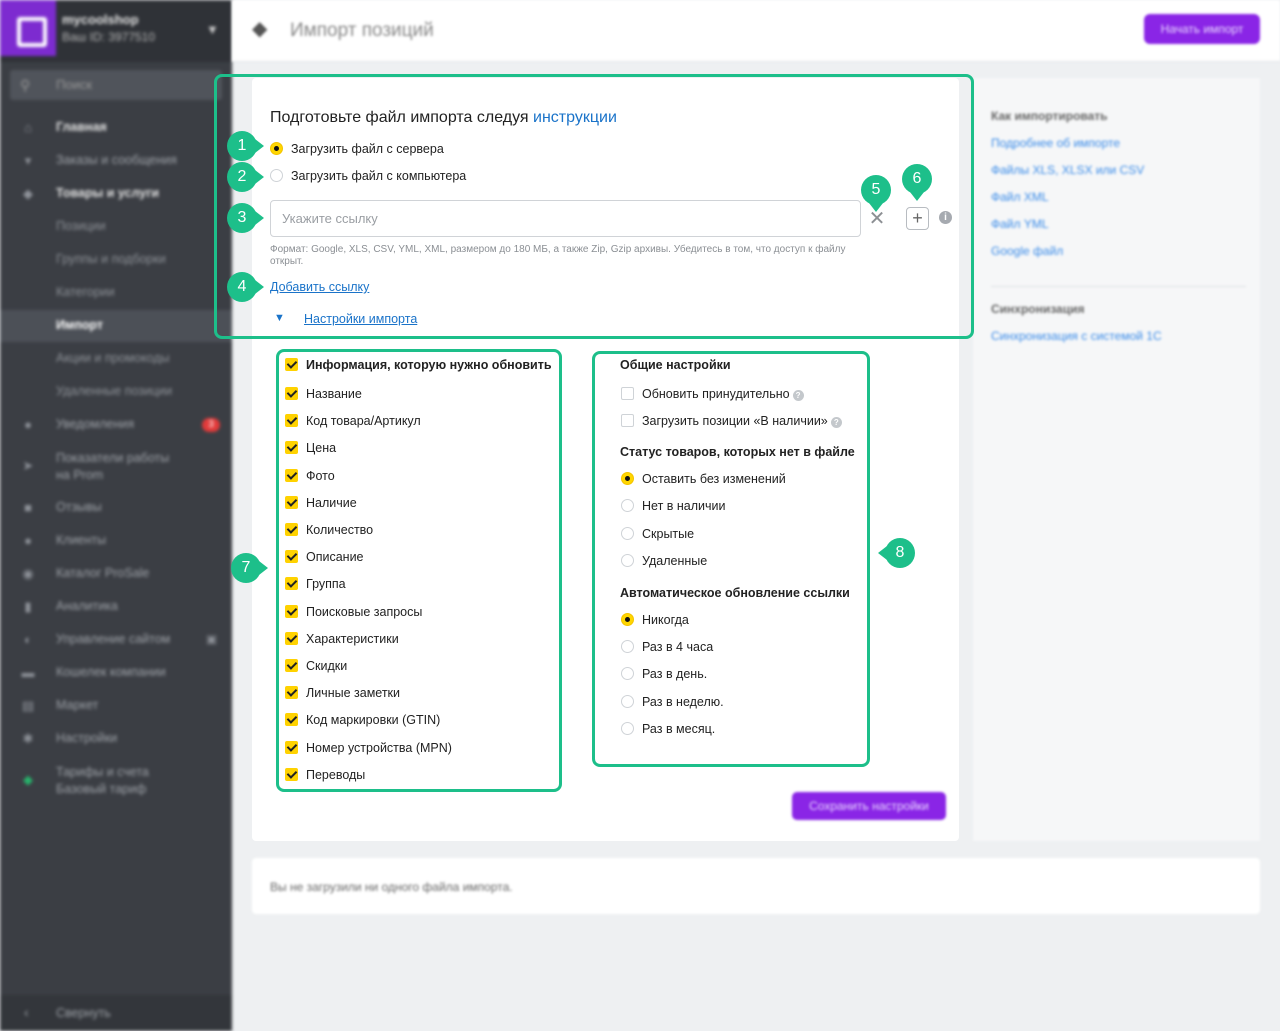 This screenshot has width=1280, height=1031. Describe the element at coordinates (25, 85) in the screenshot. I see `search-icon: ⚲` at that location.